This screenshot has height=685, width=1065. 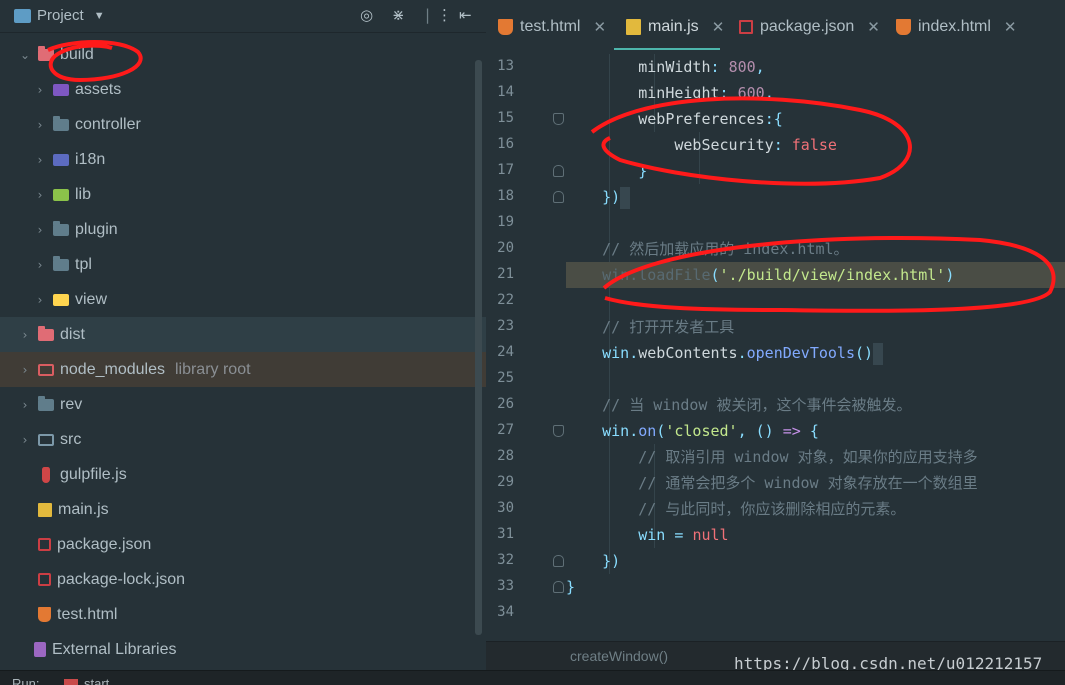 What do you see at coordinates (505, 66) in the screenshot?
I see `line-number: 13` at bounding box center [505, 66].